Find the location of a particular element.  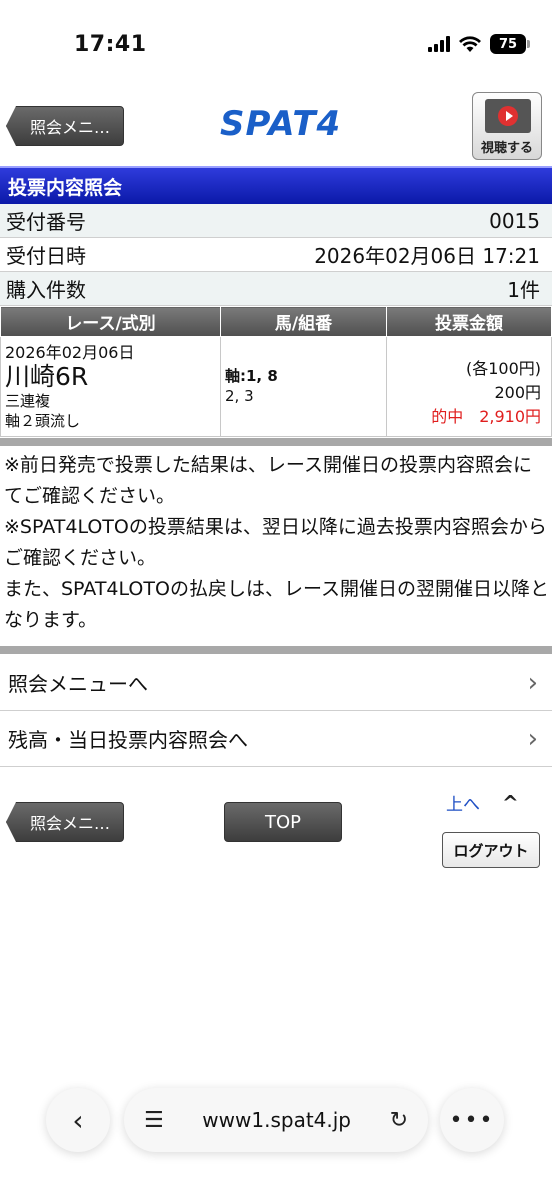

more-icon: ••• is located at coordinates (472, 1120).